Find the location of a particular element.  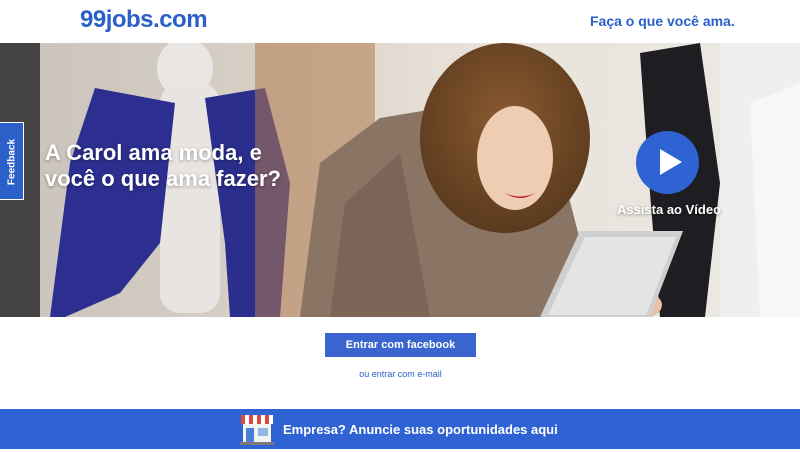

feedback-label: Feedback is located at coordinates (12, 162).